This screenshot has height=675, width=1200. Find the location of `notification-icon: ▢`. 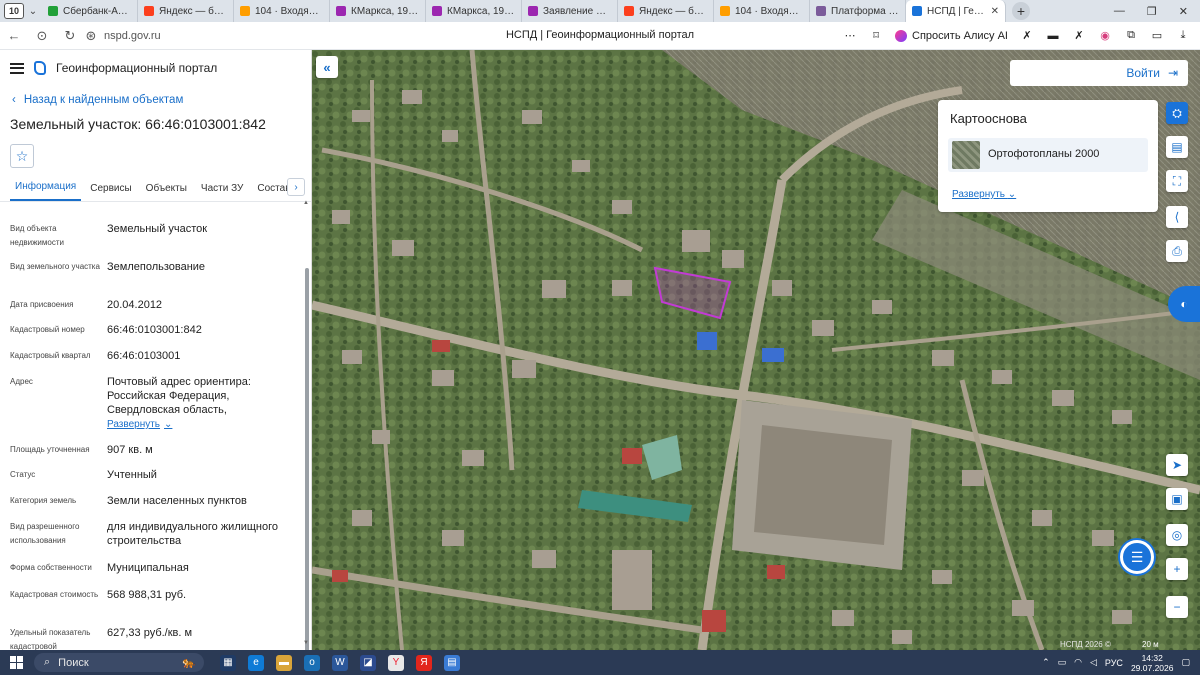

notification-icon: ▢ is located at coordinates (1185, 662).